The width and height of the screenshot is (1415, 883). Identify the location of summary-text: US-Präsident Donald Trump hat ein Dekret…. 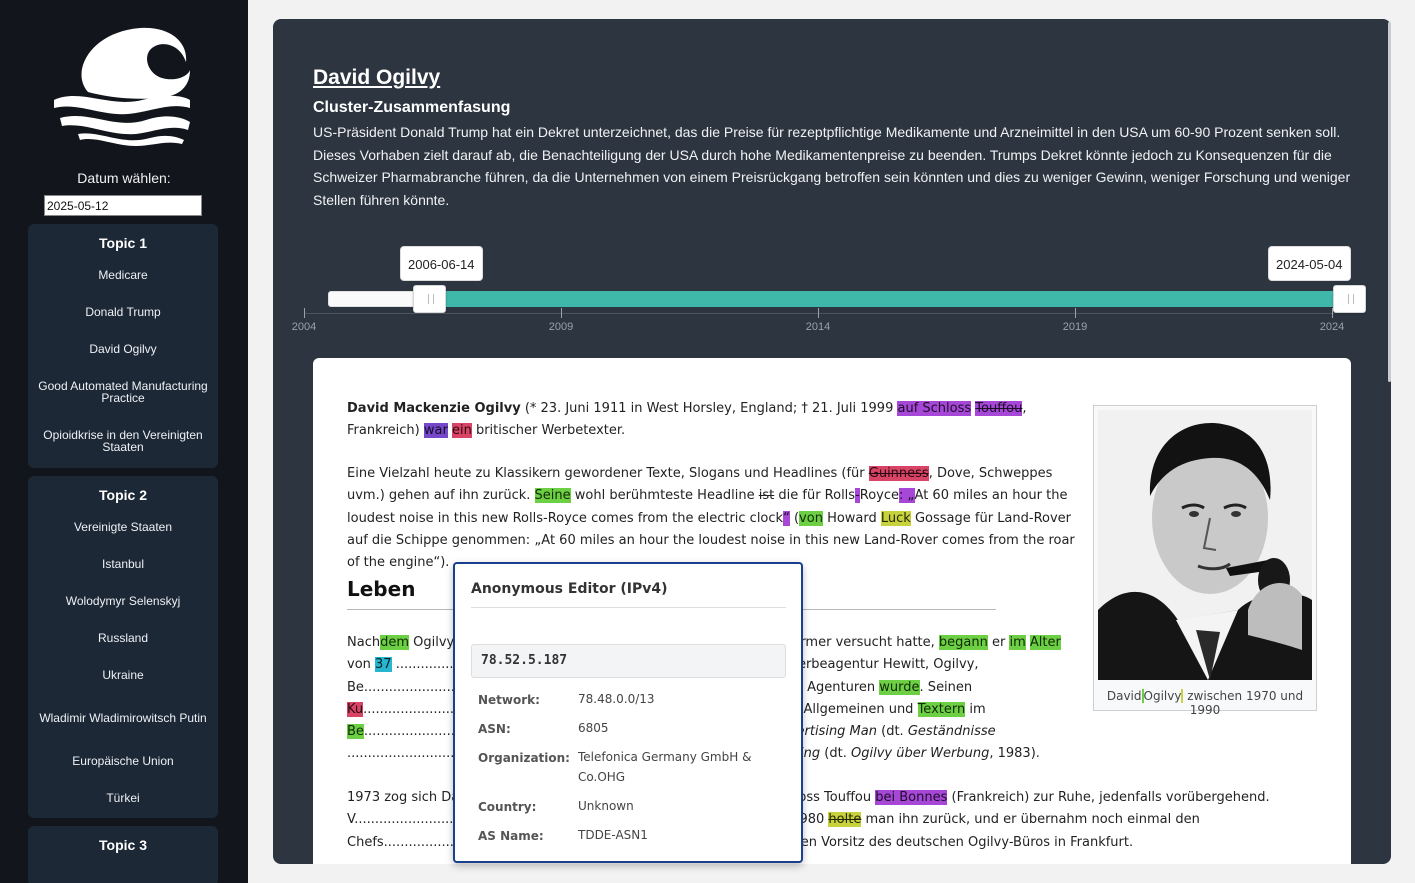
(832, 166).